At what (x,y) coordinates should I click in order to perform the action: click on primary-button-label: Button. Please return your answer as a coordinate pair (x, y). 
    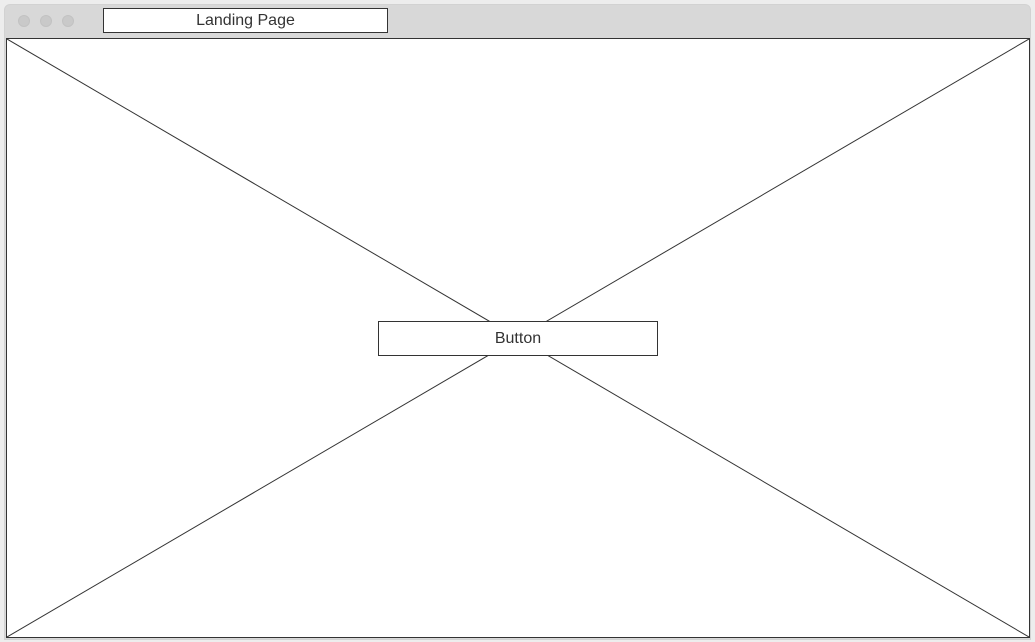
    Looking at the image, I should click on (518, 338).